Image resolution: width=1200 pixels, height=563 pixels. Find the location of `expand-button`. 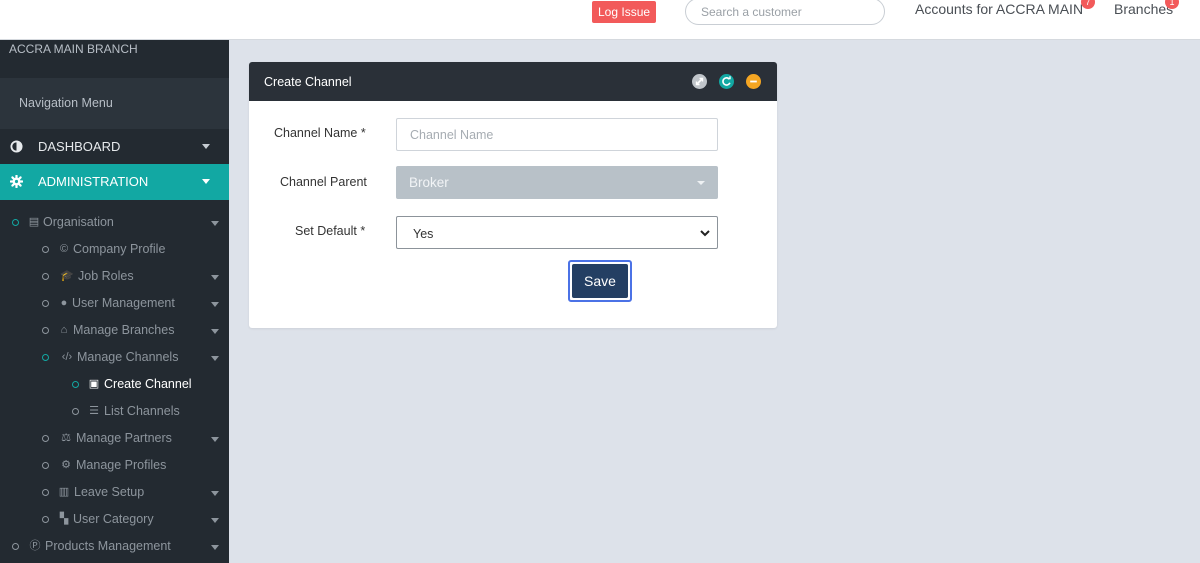

expand-button is located at coordinates (699, 81).